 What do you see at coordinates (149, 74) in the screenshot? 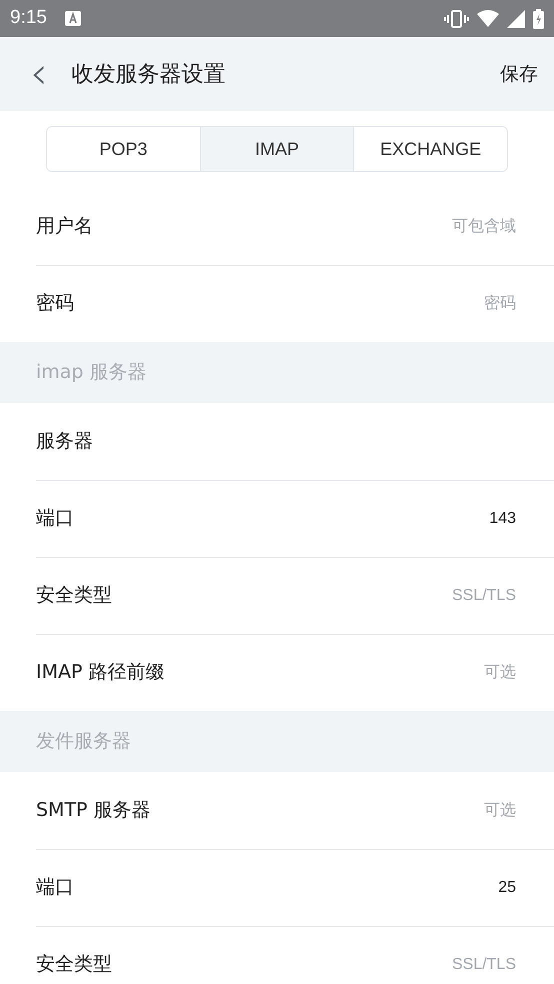
I see `page-title: 收发服务器设置` at bounding box center [149, 74].